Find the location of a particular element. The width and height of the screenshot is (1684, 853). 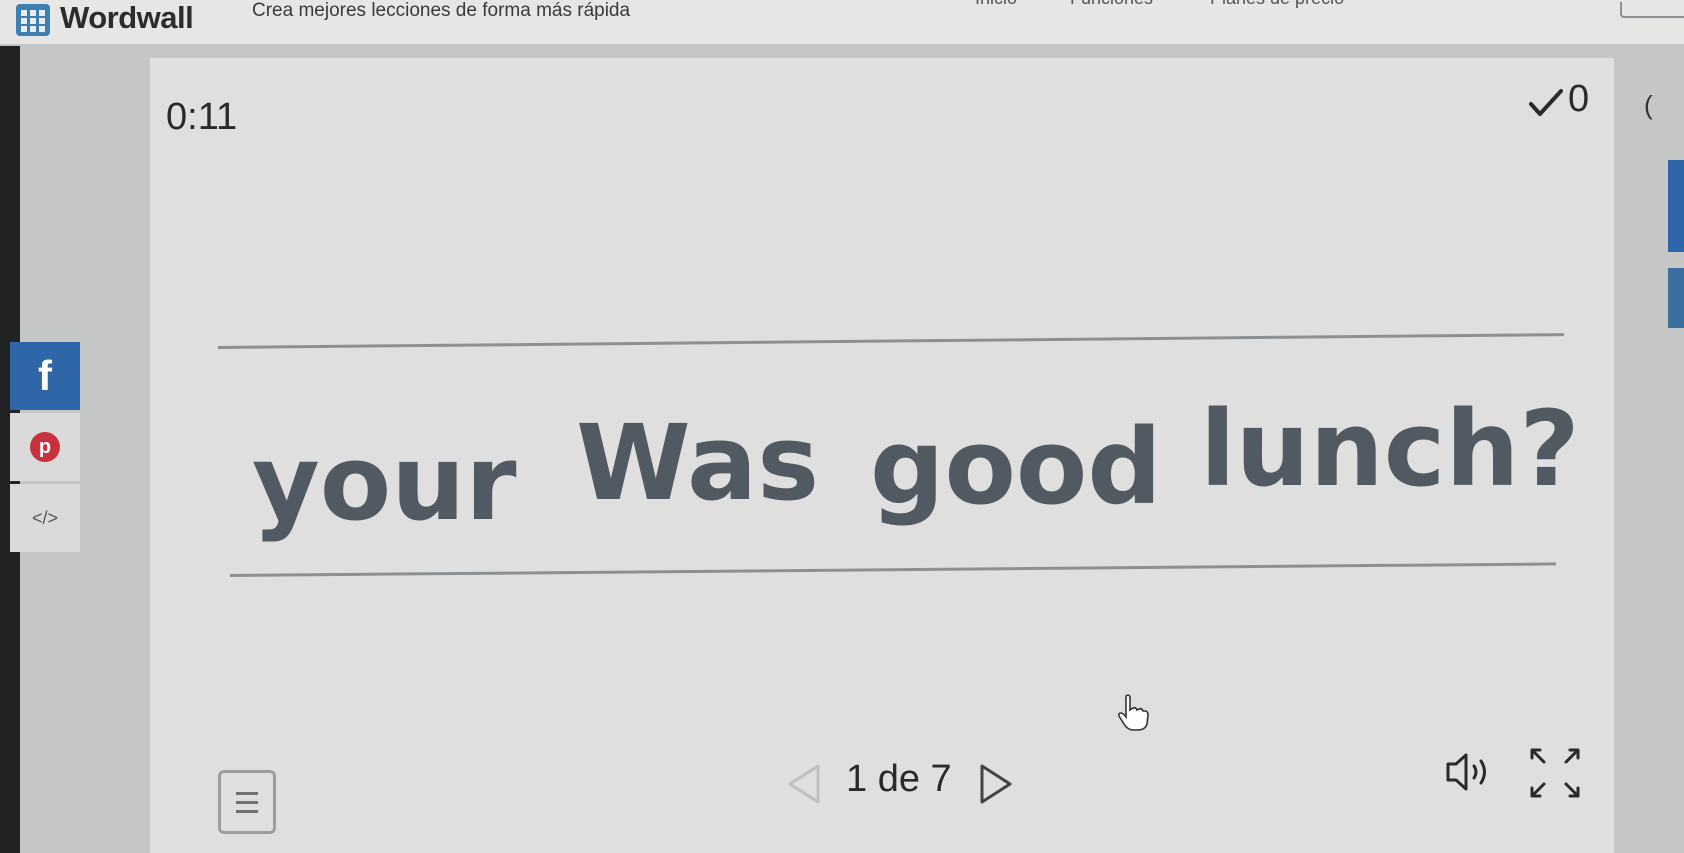

timer: 0:11 is located at coordinates (202, 117).